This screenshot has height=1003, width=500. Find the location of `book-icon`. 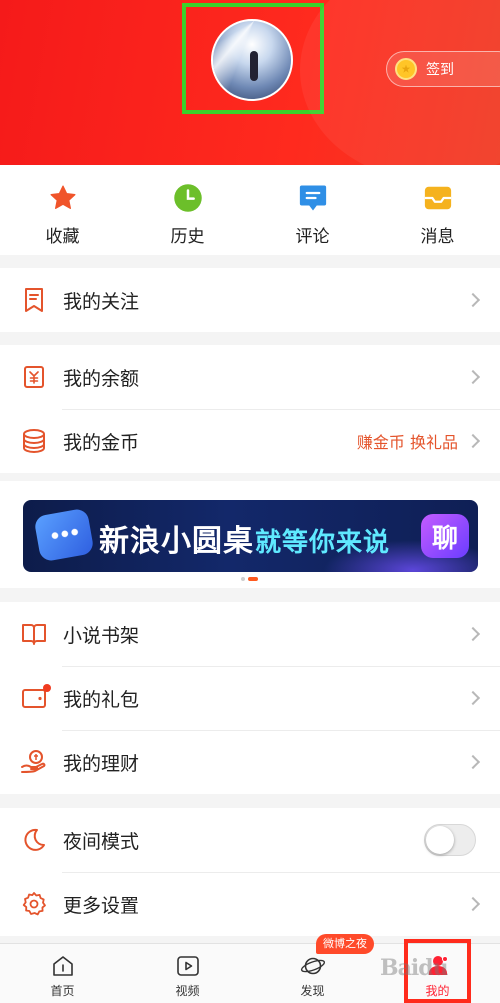

book-icon is located at coordinates (34, 634).